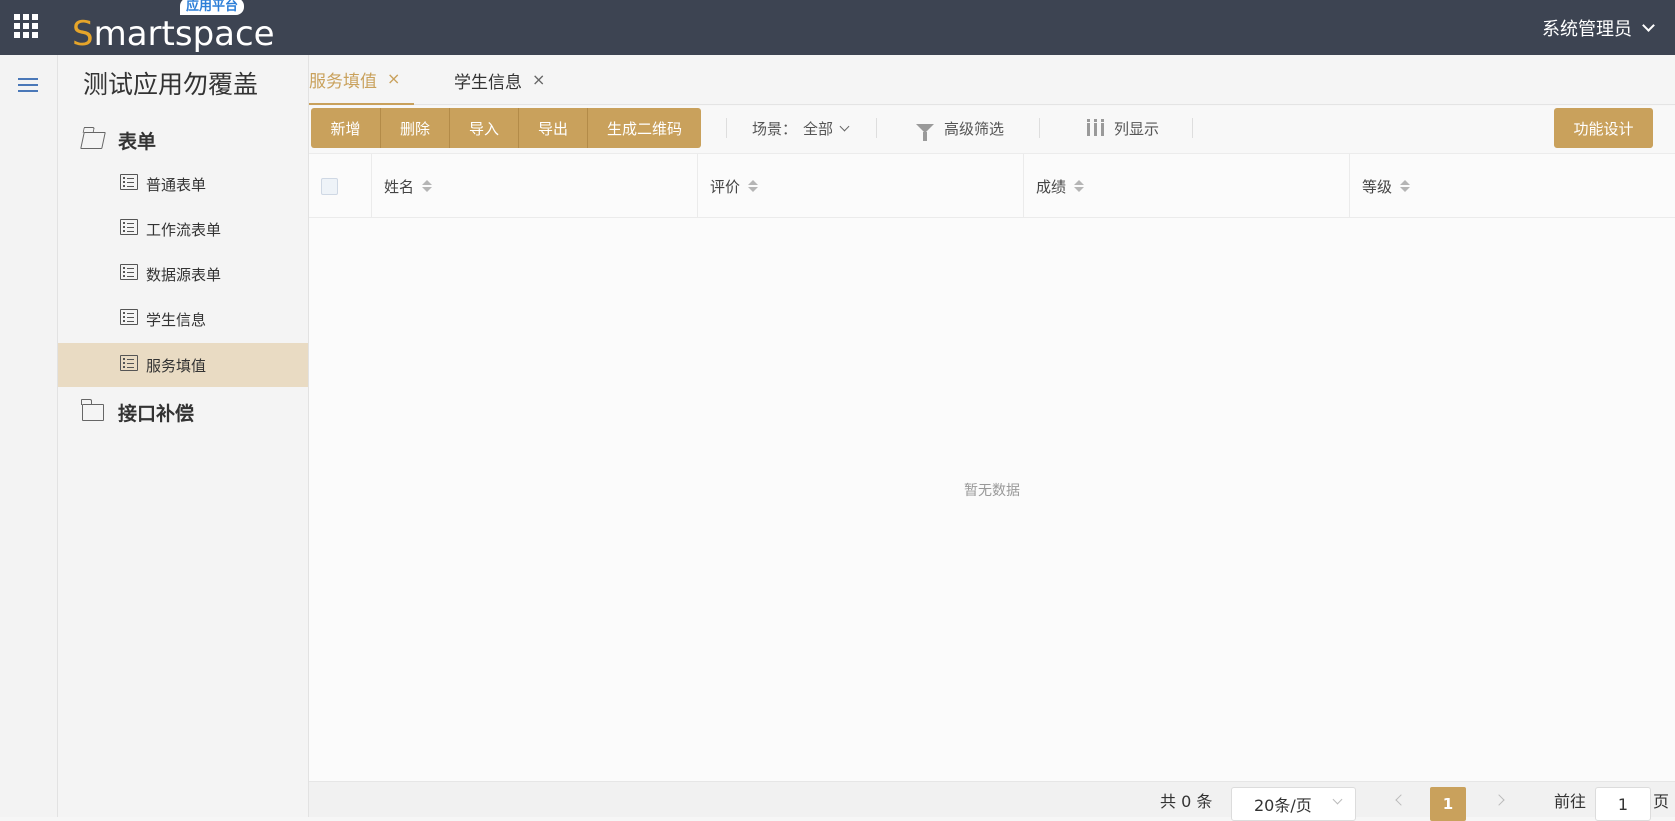 The image size is (1675, 821). I want to click on top-bar: Smartspace 应用平台 系统管理员, so click(837, 27).